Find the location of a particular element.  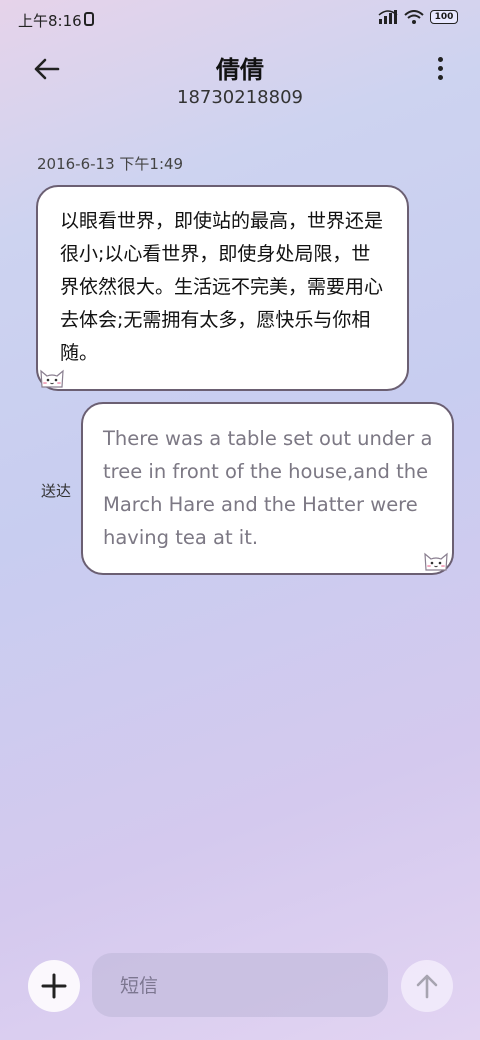

message-input is located at coordinates (240, 986).